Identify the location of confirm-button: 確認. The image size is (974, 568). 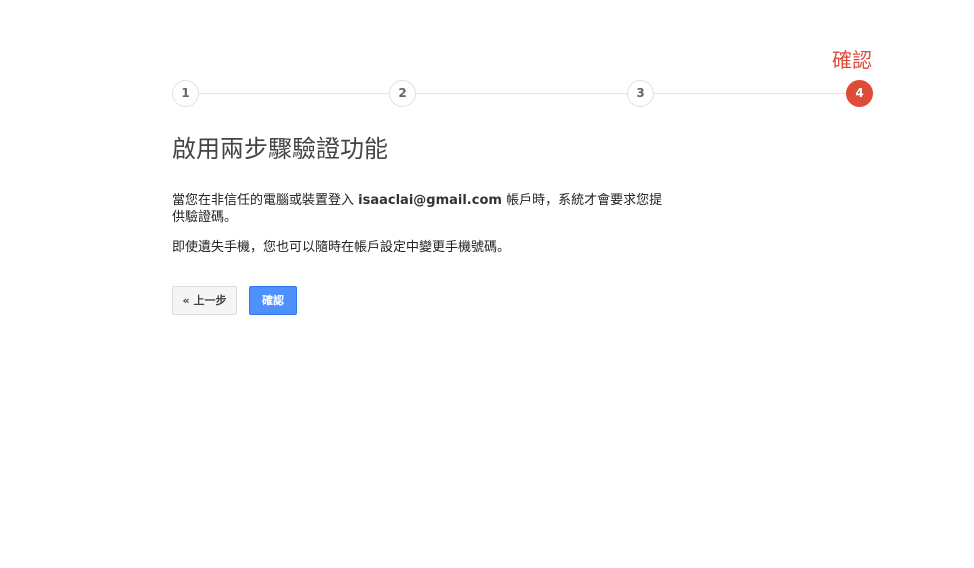
(273, 300).